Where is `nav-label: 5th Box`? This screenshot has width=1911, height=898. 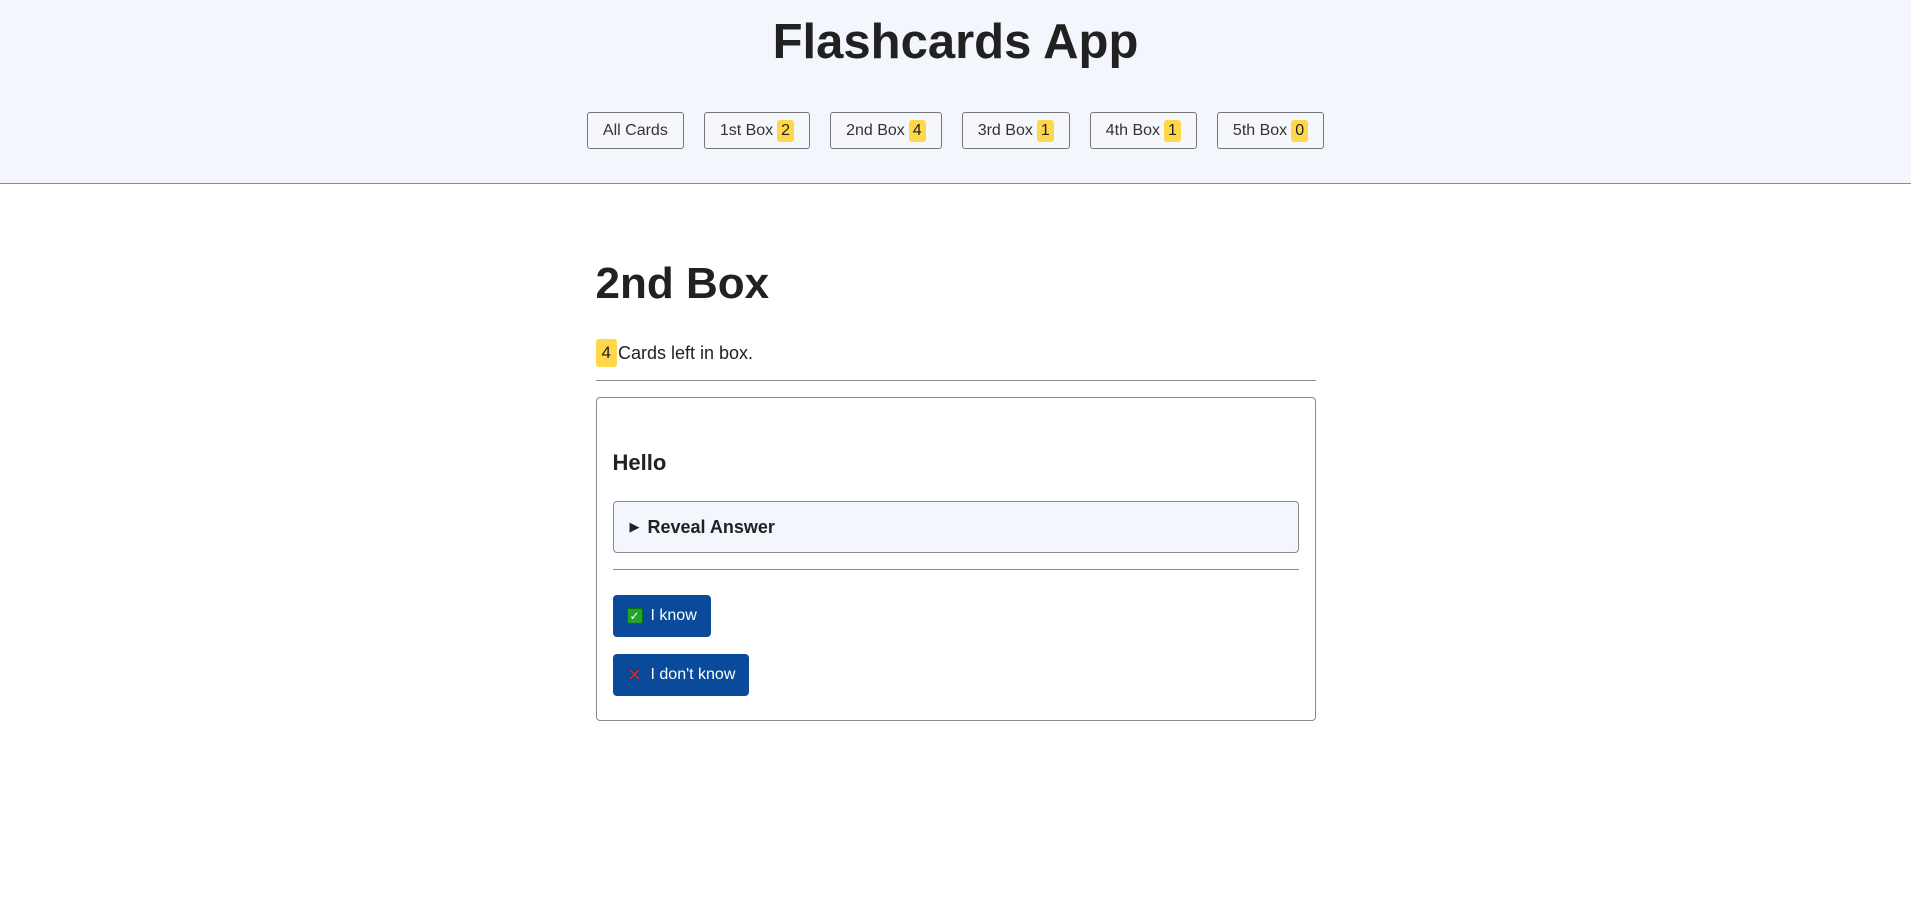
nav-label: 5th Box is located at coordinates (1260, 130).